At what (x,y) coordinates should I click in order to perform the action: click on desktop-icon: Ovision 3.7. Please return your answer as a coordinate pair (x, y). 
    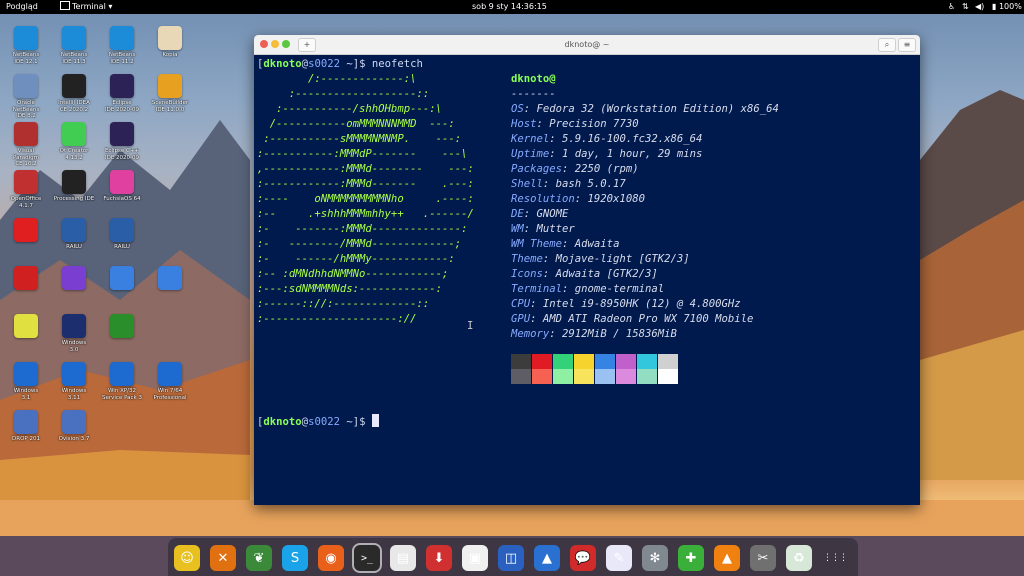
    Looking at the image, I should click on (74, 426).